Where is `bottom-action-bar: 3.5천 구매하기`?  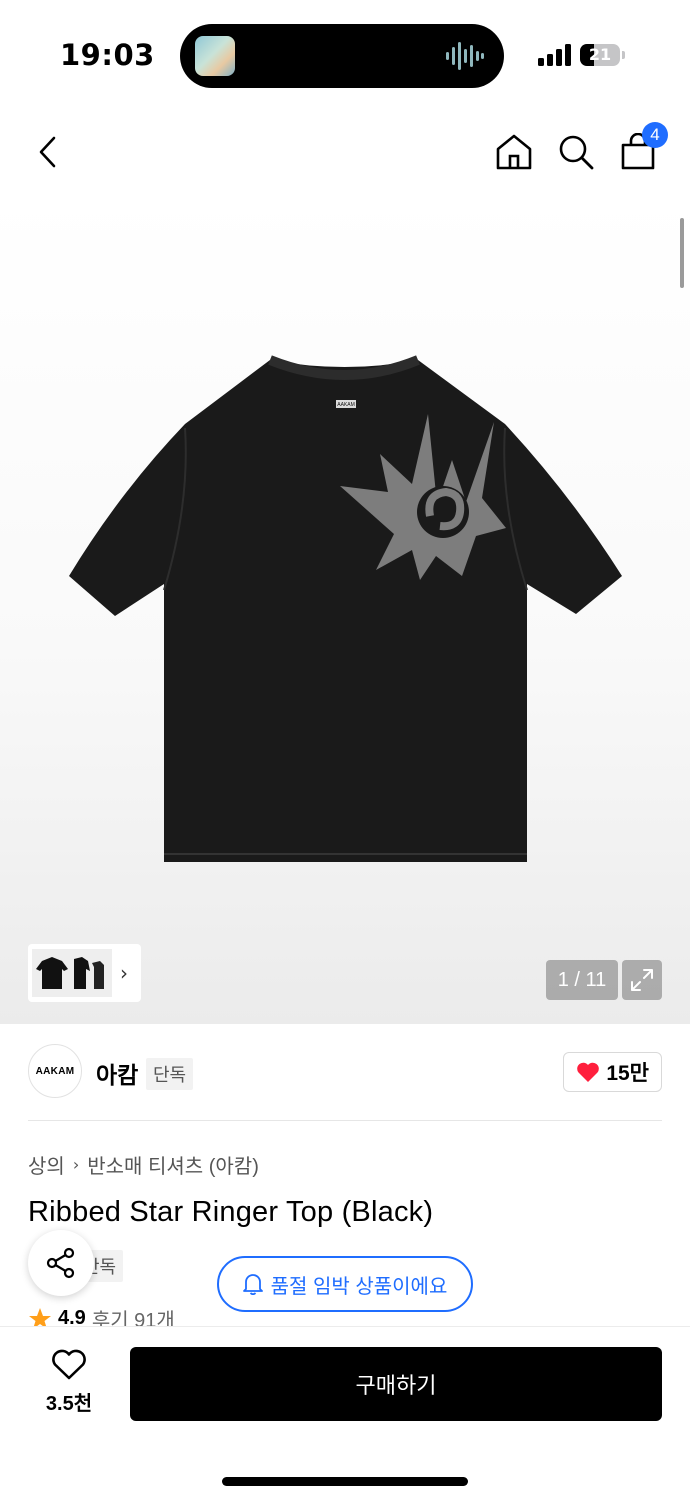 bottom-action-bar: 3.5천 구매하기 is located at coordinates (345, 1413).